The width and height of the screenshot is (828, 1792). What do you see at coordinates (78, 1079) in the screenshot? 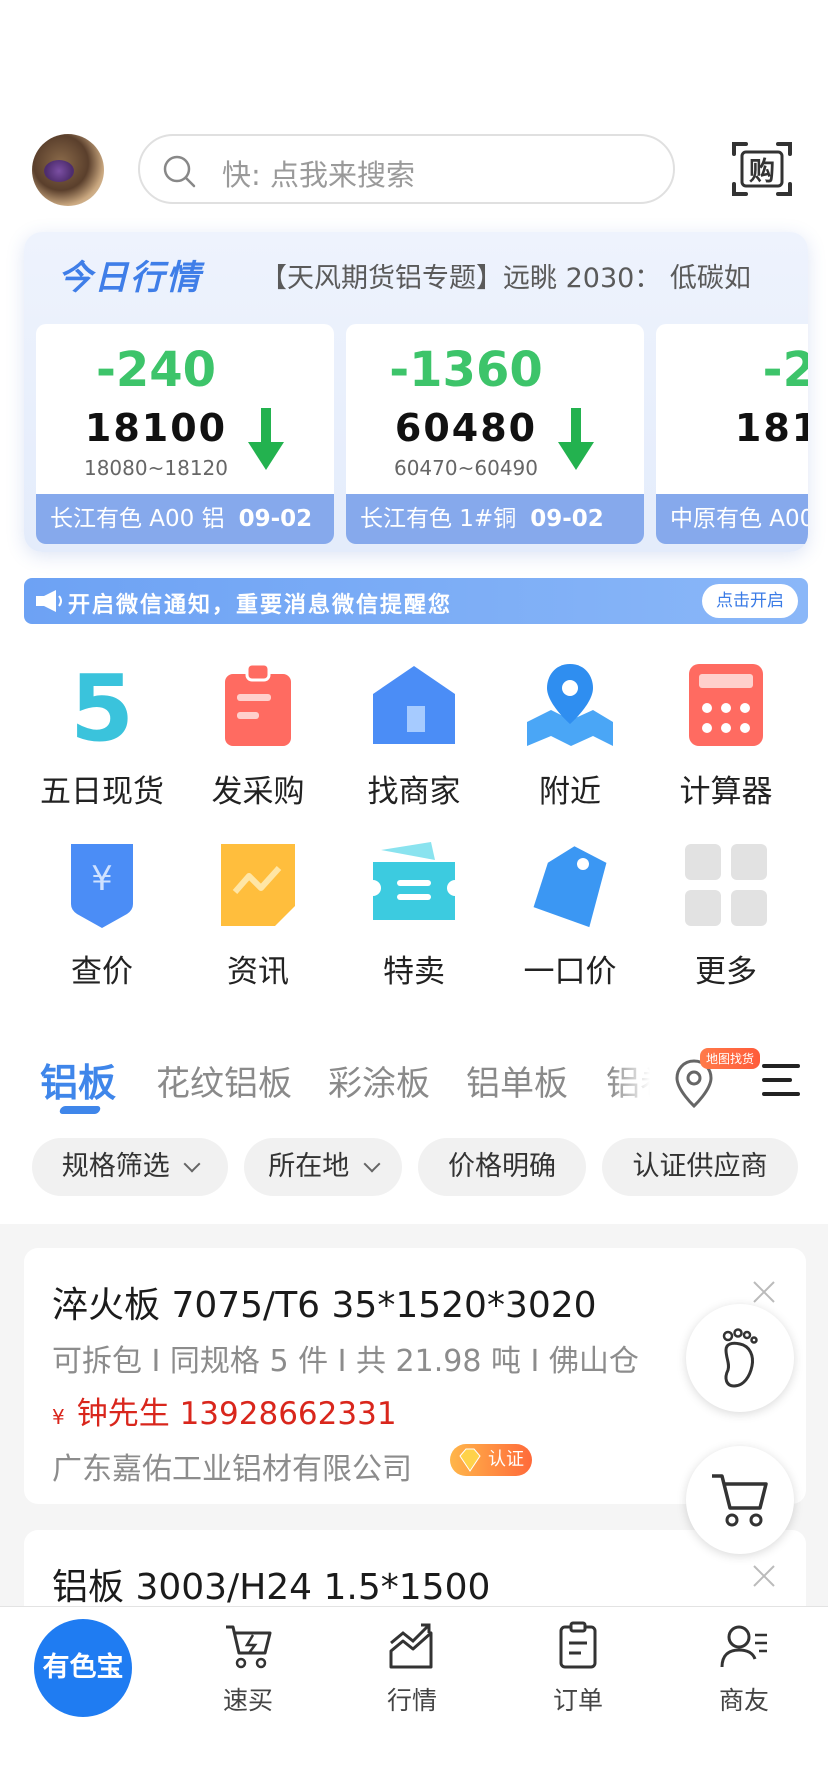
I see `tab-aluminum-plate: 铝板` at bounding box center [78, 1079].